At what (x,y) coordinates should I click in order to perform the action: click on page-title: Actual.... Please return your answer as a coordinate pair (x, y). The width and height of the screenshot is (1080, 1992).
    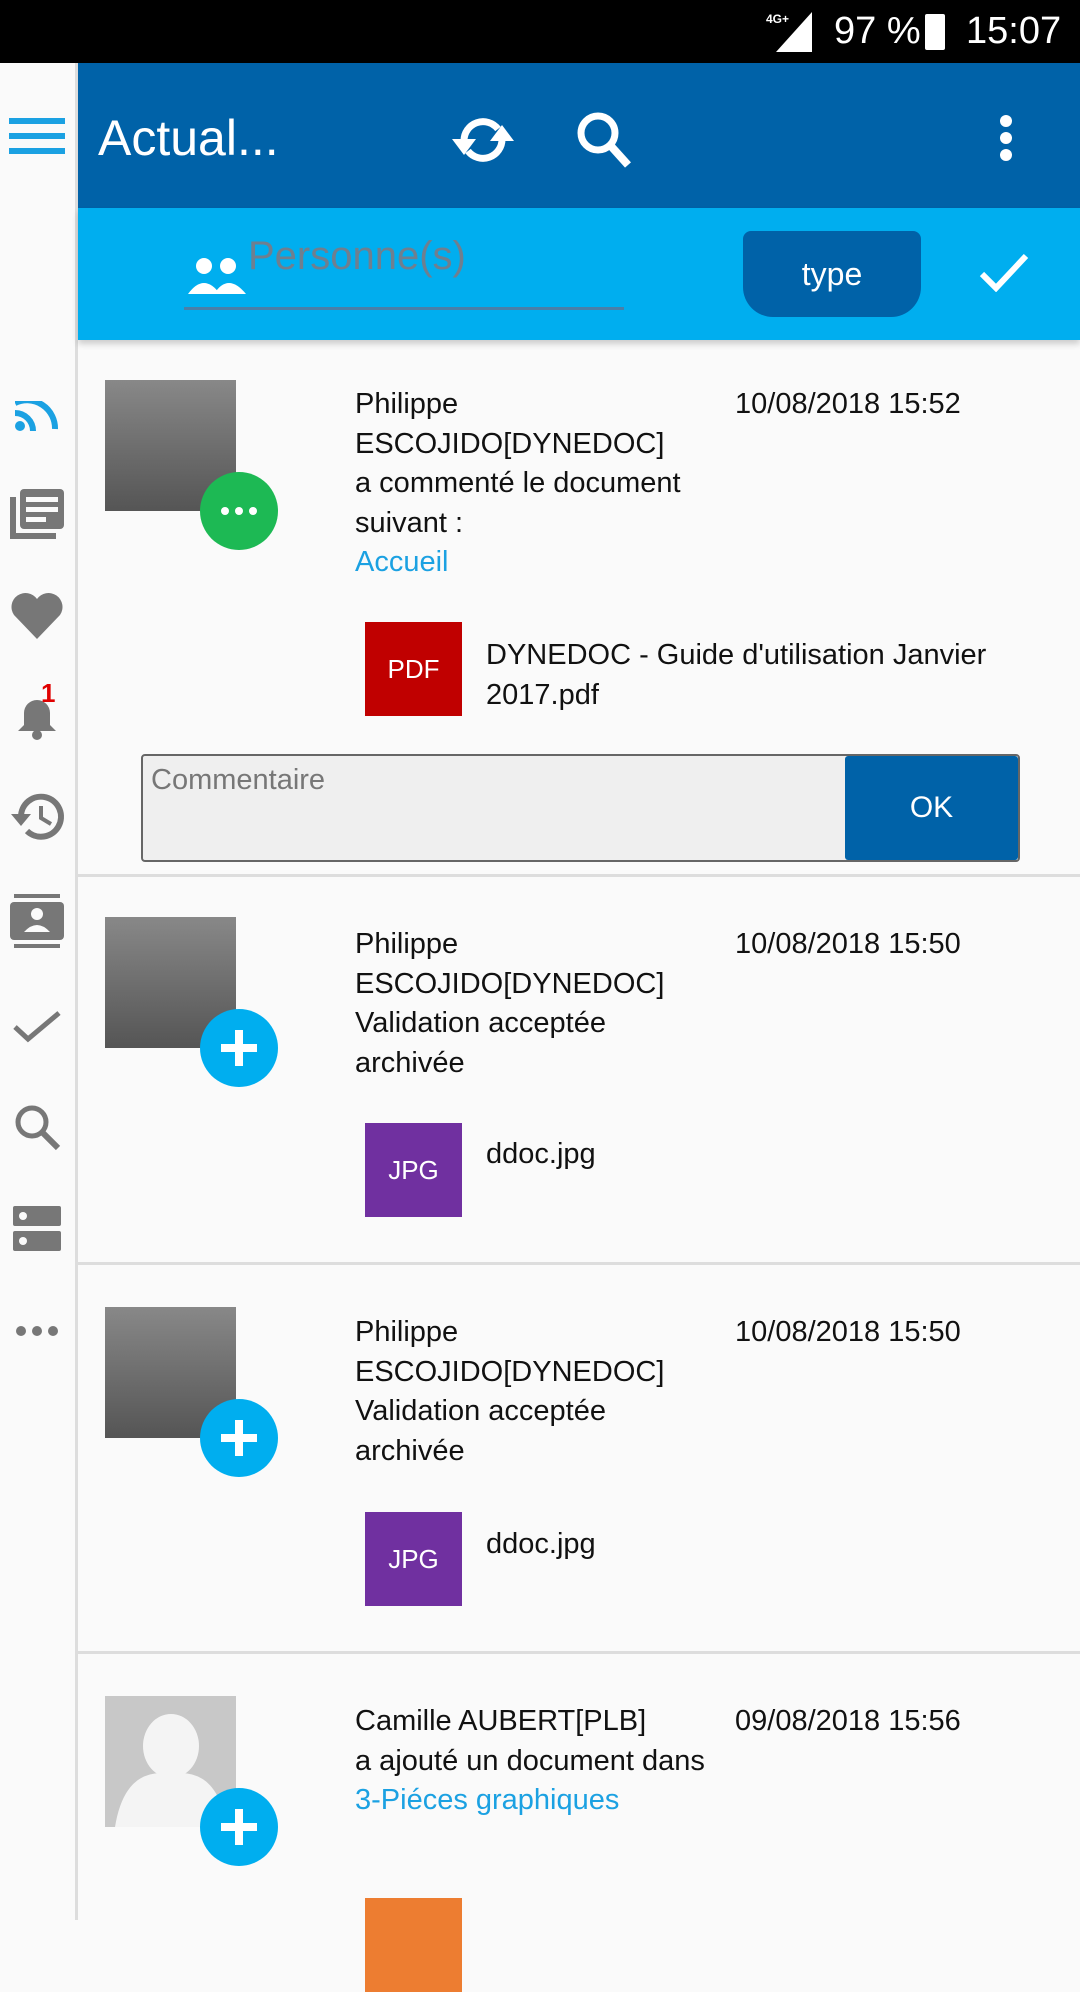
    Looking at the image, I should click on (188, 138).